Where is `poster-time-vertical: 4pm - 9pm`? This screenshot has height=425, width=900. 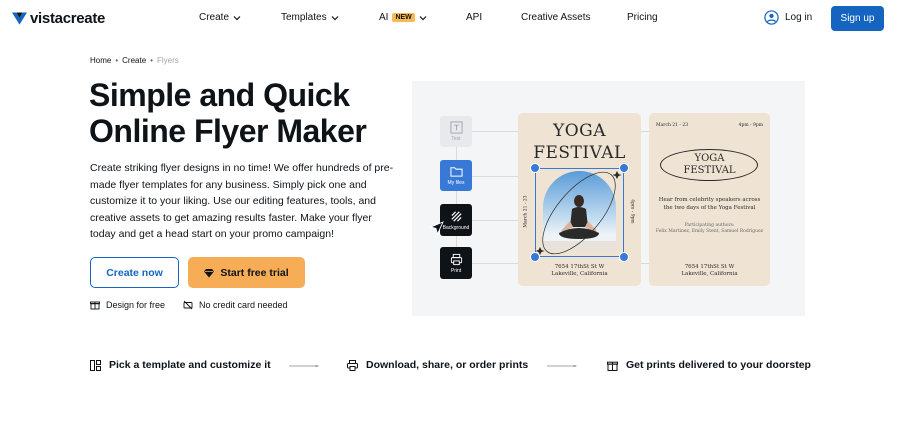
poster-time-vertical: 4pm - 9pm is located at coordinates (632, 211).